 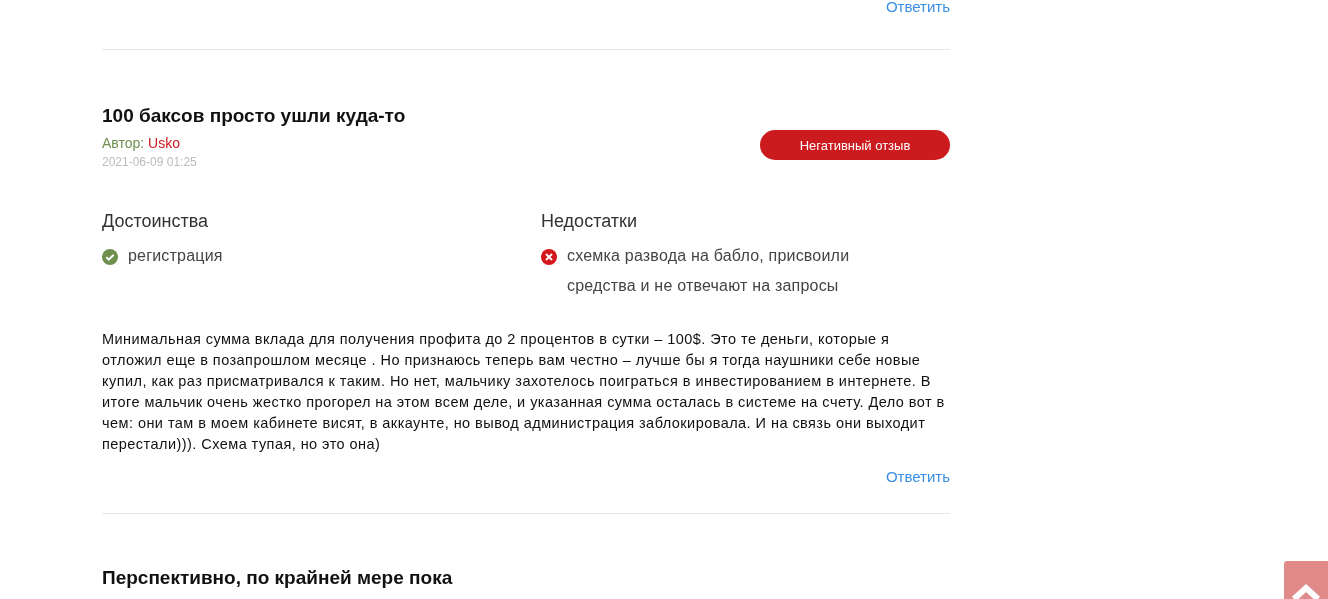 I want to click on review-title: Перспективно, по крайней мере пока, so click(x=278, y=578).